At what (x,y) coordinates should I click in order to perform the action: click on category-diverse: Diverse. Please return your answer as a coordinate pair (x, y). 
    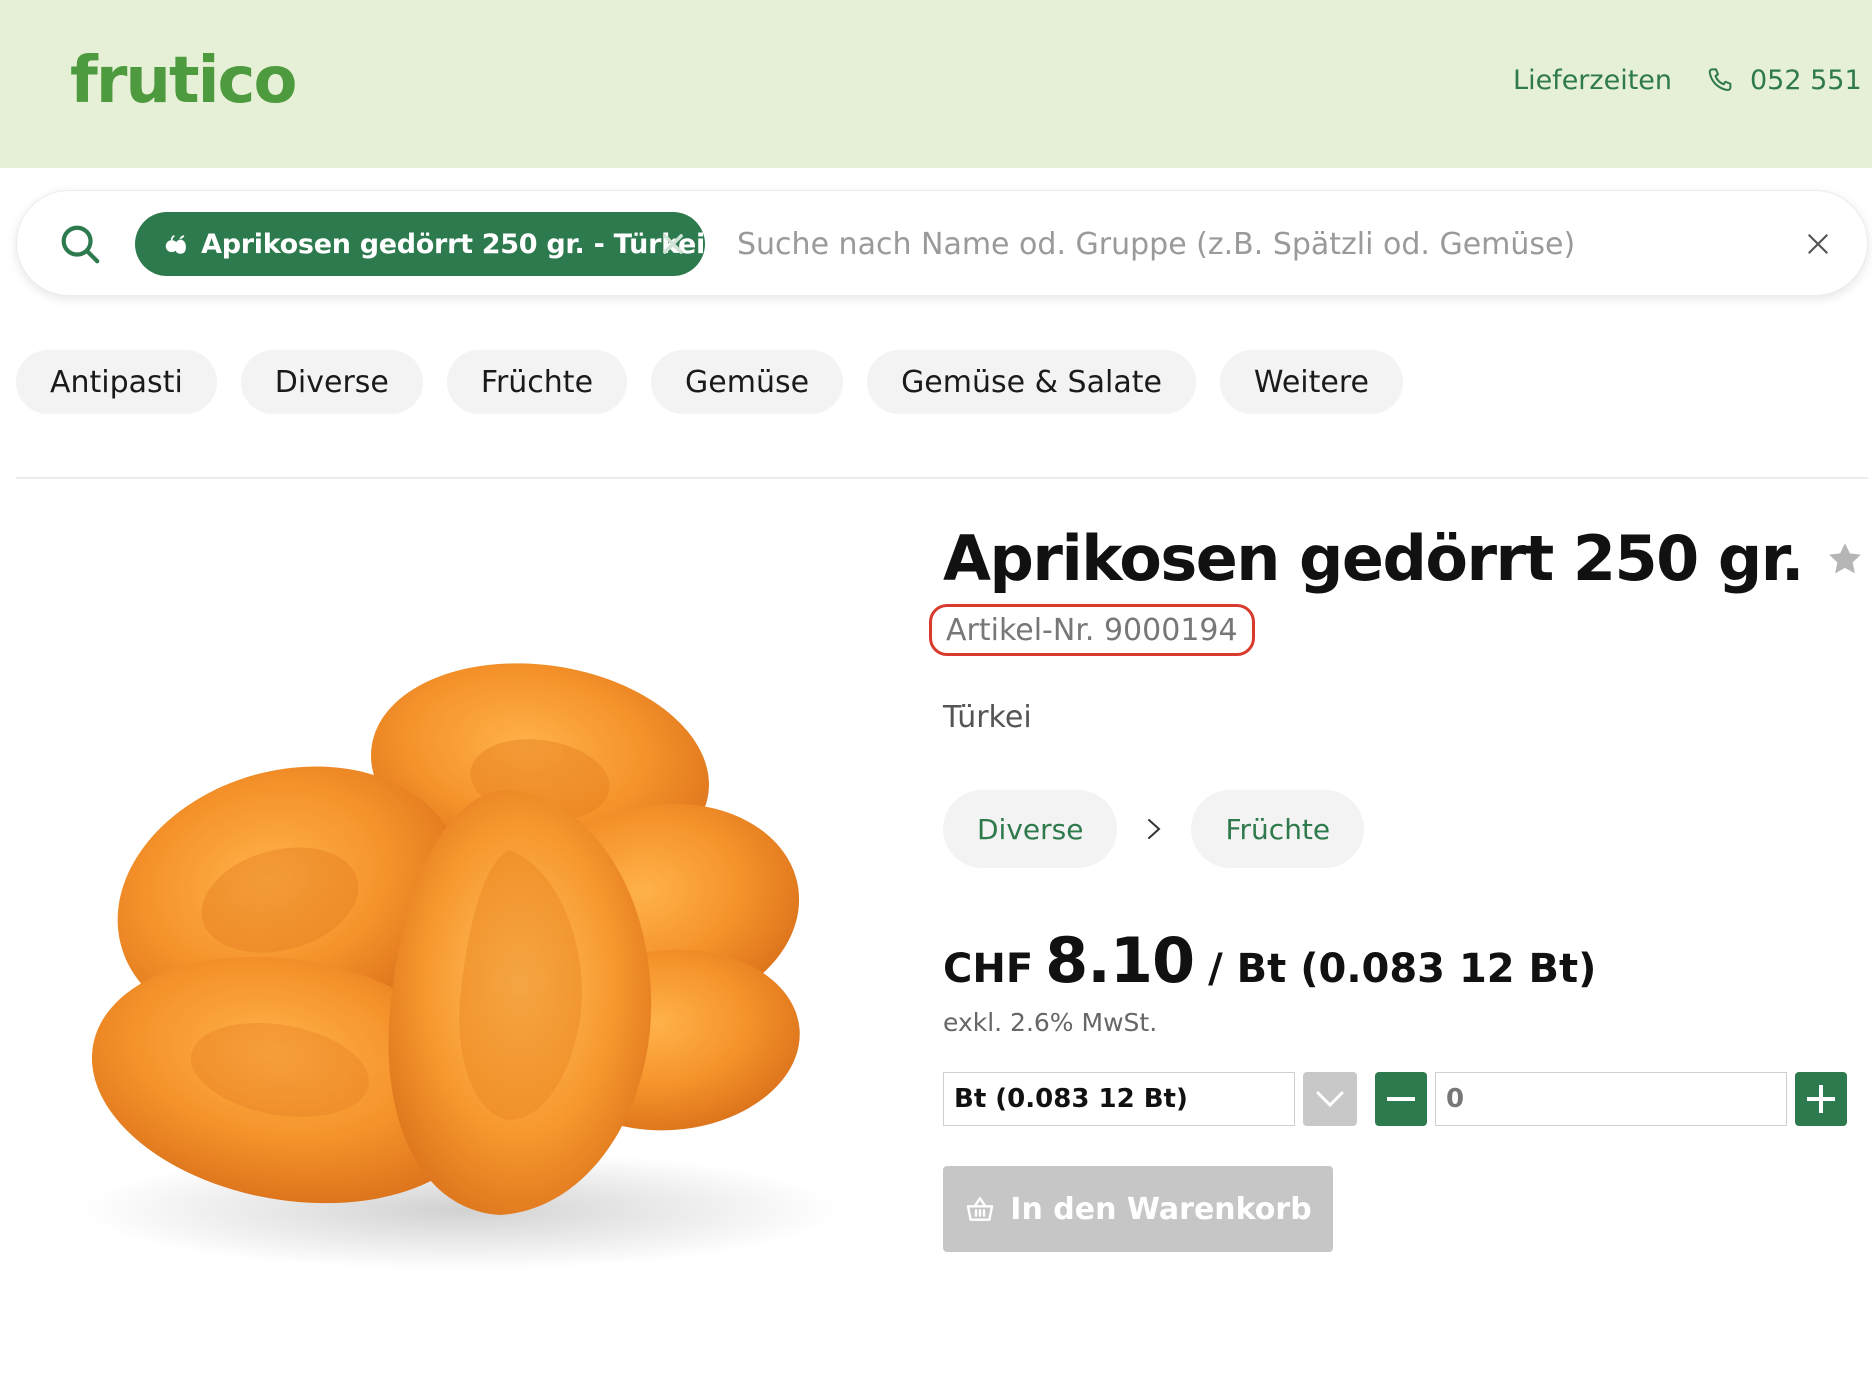
    Looking at the image, I should click on (331, 382).